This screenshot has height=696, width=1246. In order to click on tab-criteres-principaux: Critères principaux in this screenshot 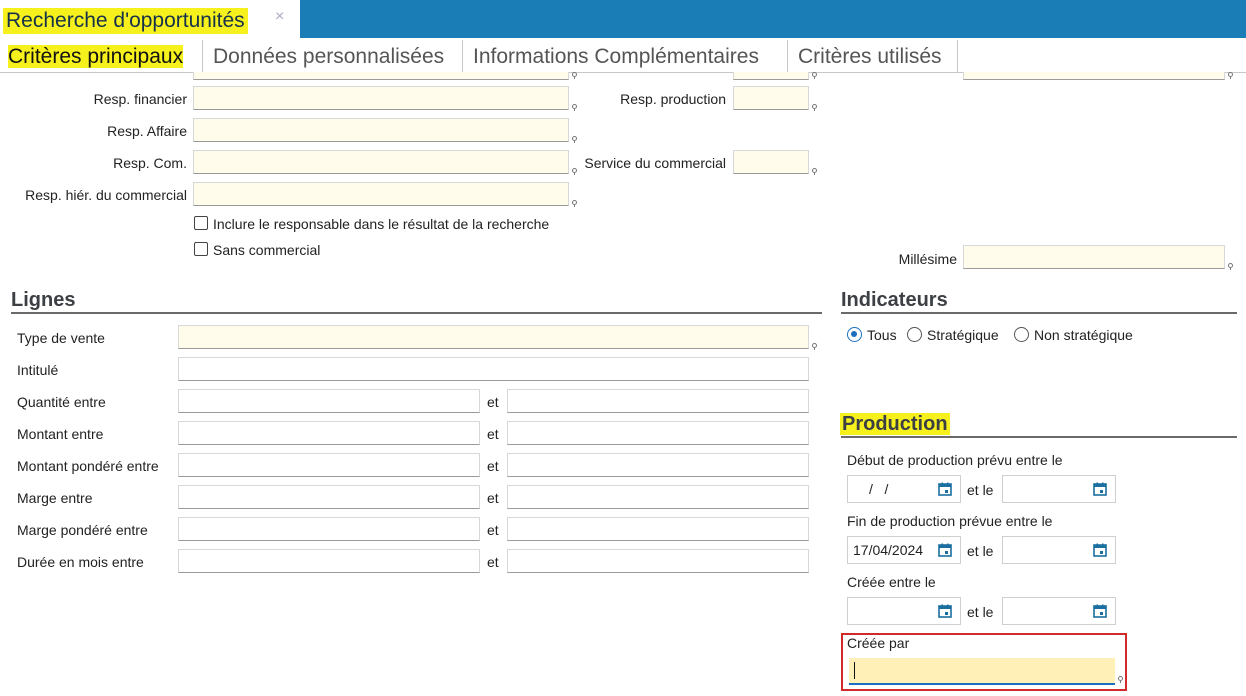, I will do `click(101, 56)`.